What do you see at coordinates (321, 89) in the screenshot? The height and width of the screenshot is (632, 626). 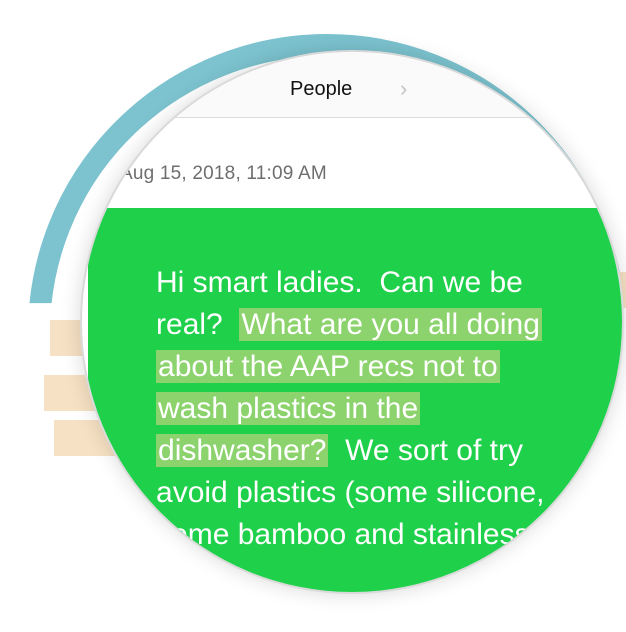 I see `conversation-title: People` at bounding box center [321, 89].